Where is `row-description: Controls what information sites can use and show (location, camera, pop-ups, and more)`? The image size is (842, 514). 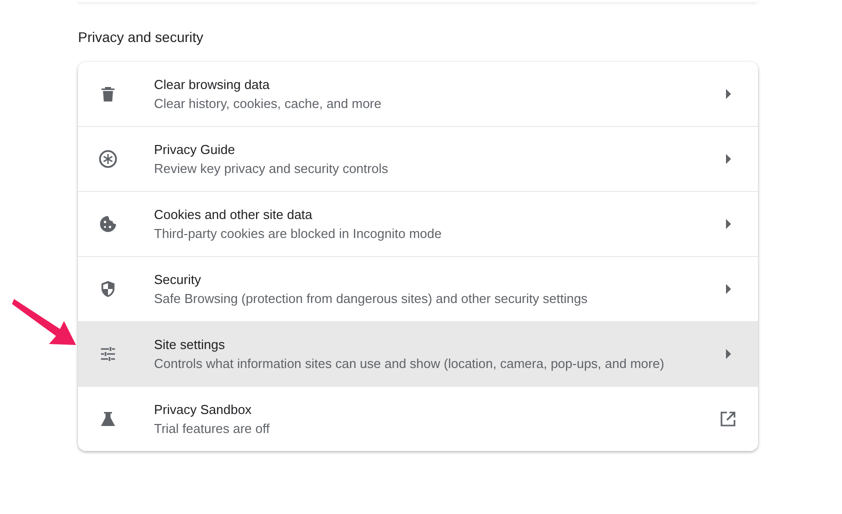 row-description: Controls what information sites can use and show (location, camera, pop-ups, and more) is located at coordinates (410, 363).